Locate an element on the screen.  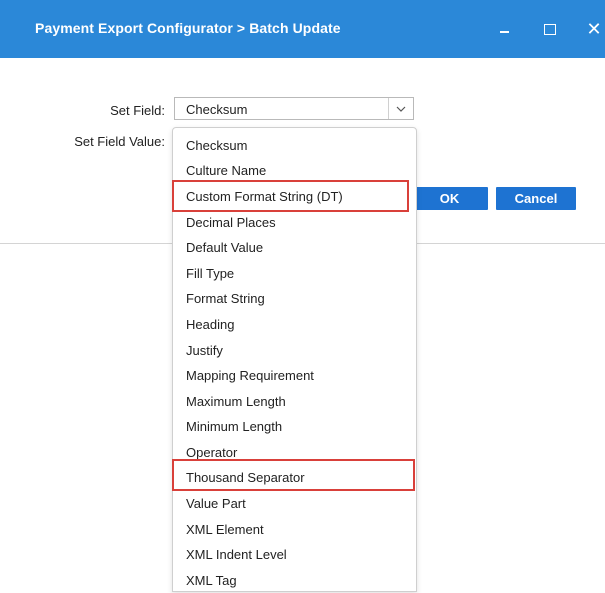
chevron-down-icon is located at coordinates (401, 109).